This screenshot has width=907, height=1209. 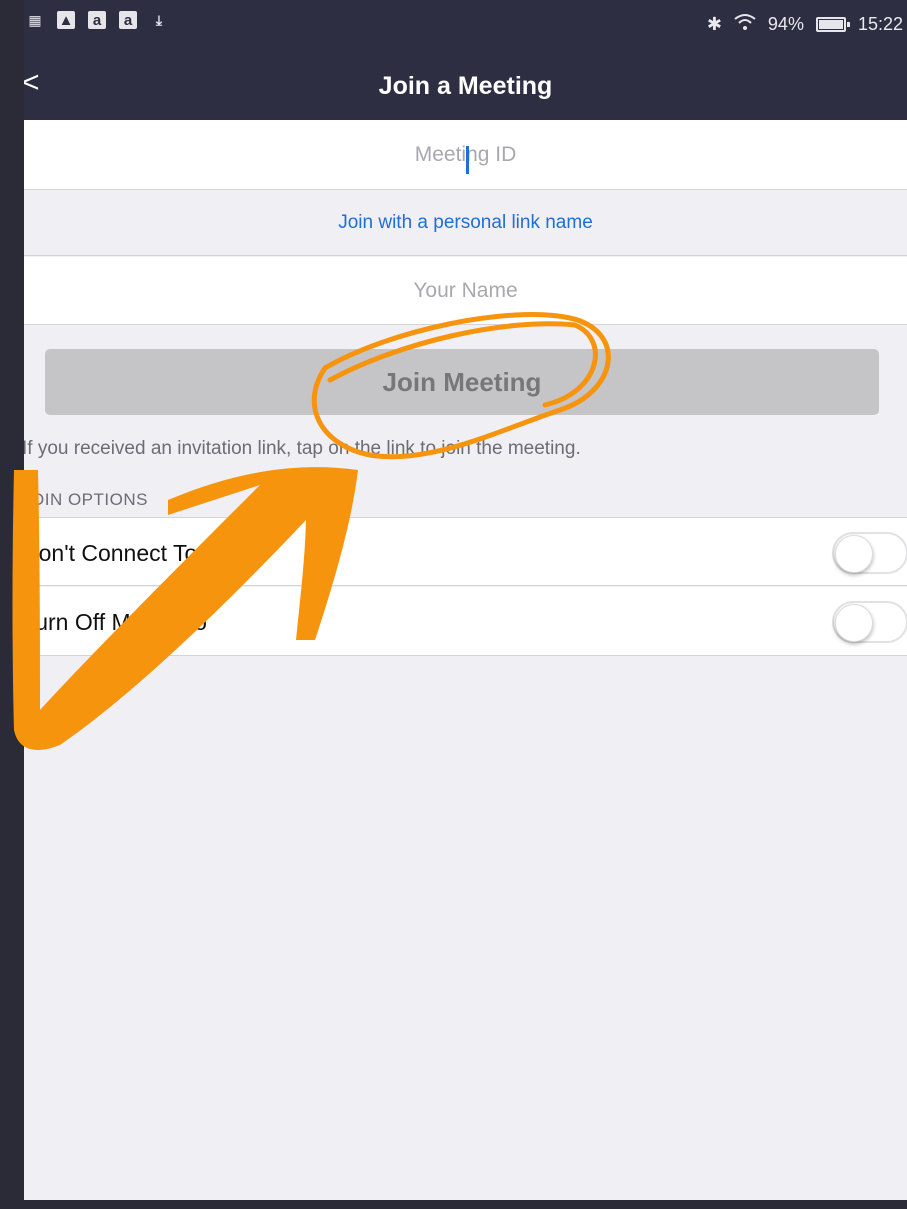 I want to click on name-field, so click(x=465, y=291).